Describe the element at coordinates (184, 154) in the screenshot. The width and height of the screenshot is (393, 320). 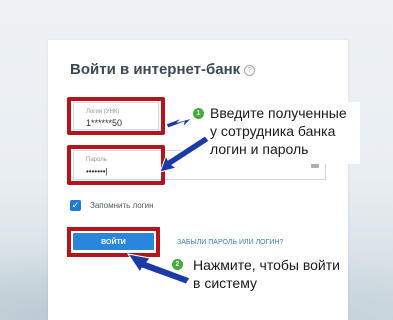
I see `arrow-to-password` at that location.